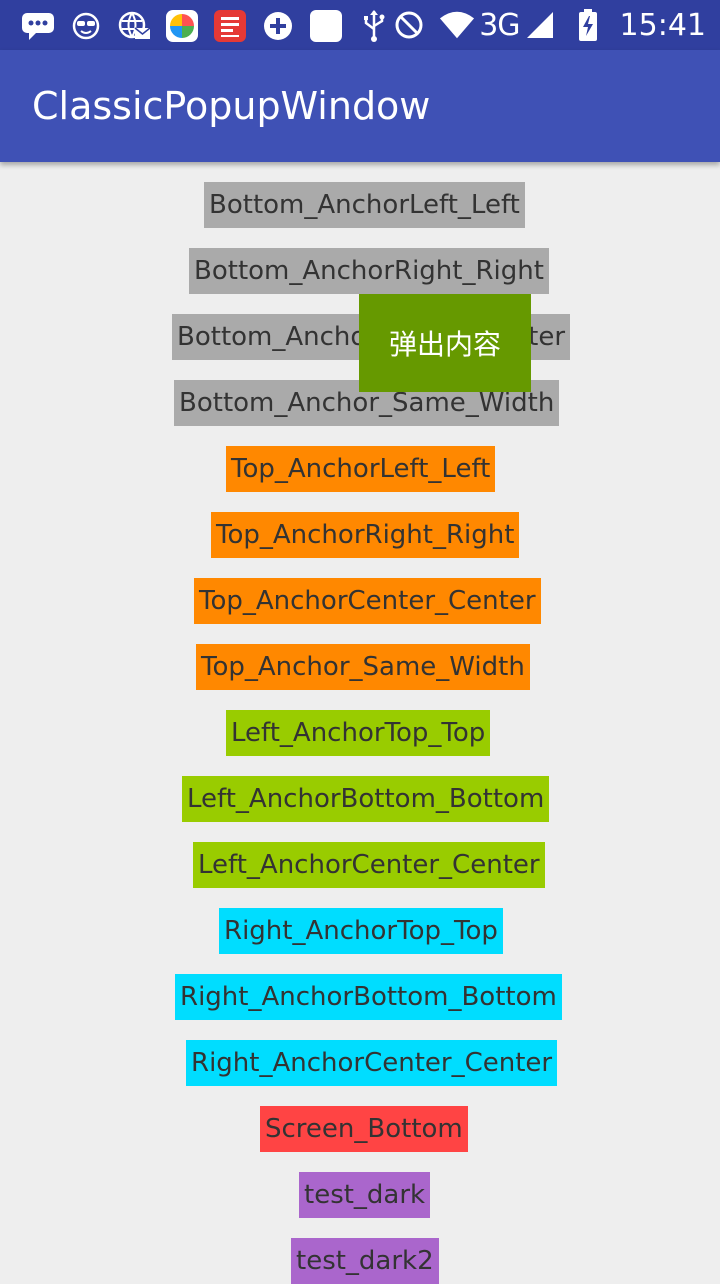  Describe the element at coordinates (361, 931) in the screenshot. I see `button-right-anchortop-top: Right_AnchorTop_Top` at that location.